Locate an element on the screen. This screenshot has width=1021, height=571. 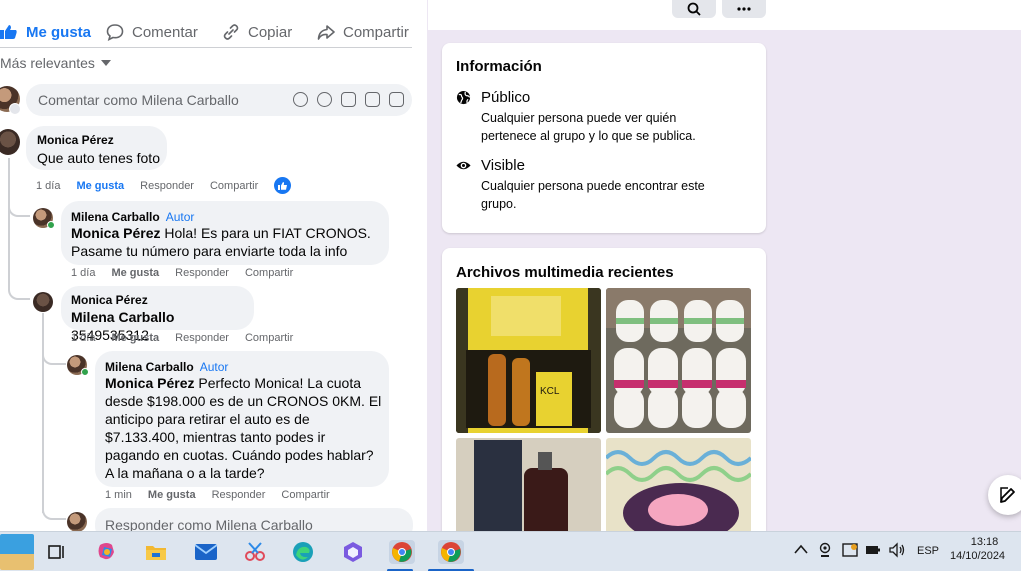
sort-label: Más relevantes is located at coordinates (47, 63).